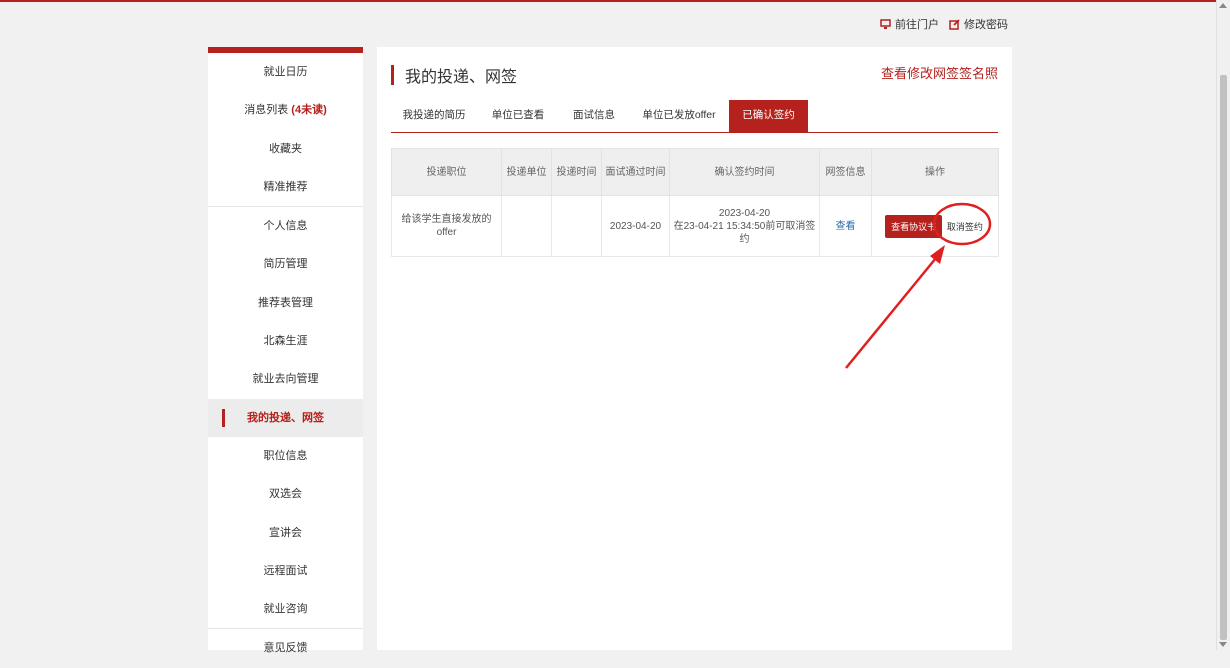 The height and width of the screenshot is (668, 1230). Describe the element at coordinates (1223, 644) in the screenshot. I see `scroll-down-icon` at that location.